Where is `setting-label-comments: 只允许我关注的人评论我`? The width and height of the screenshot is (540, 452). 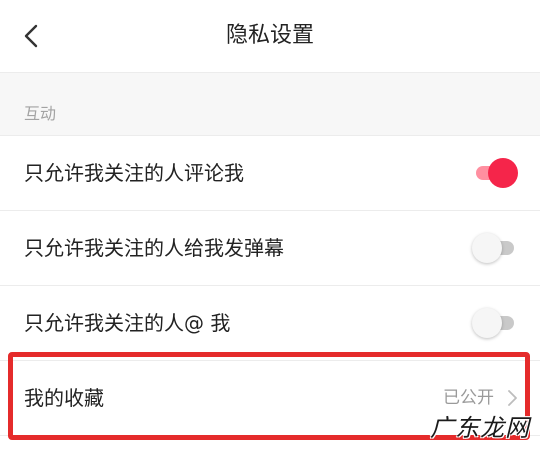 setting-label-comments: 只允许我关注的人评论我 is located at coordinates (134, 173).